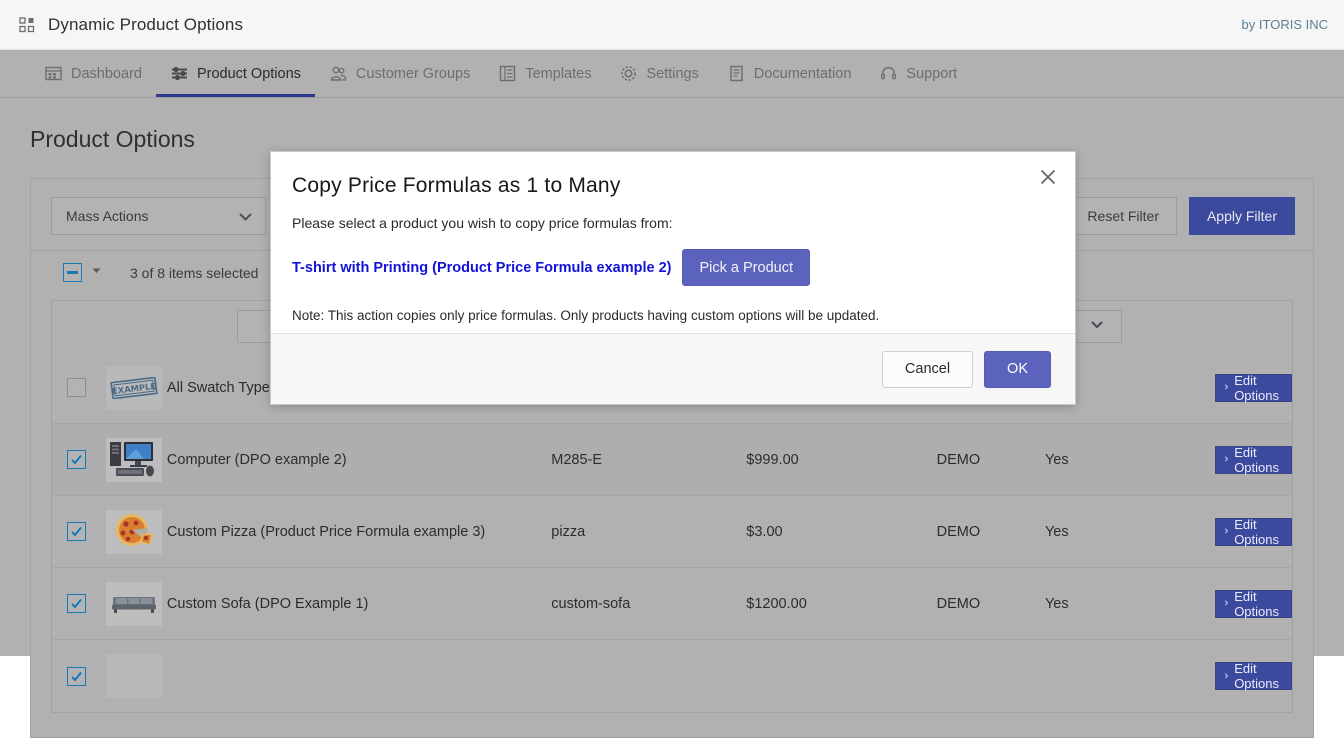 Image resolution: width=1344 pixels, height=738 pixels. I want to click on grid-squares-icon, so click(27, 25).